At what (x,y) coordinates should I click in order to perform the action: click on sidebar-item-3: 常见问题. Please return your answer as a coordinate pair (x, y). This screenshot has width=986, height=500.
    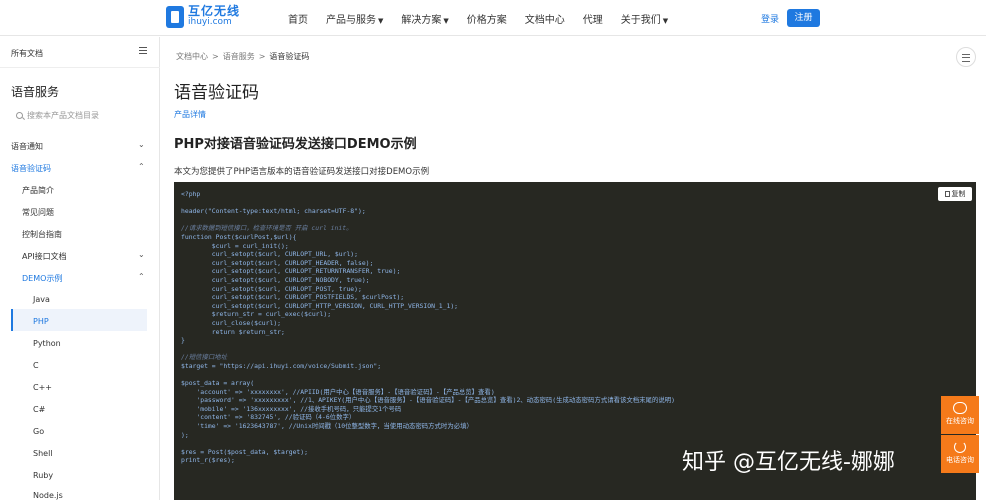
    Looking at the image, I should click on (38, 212).